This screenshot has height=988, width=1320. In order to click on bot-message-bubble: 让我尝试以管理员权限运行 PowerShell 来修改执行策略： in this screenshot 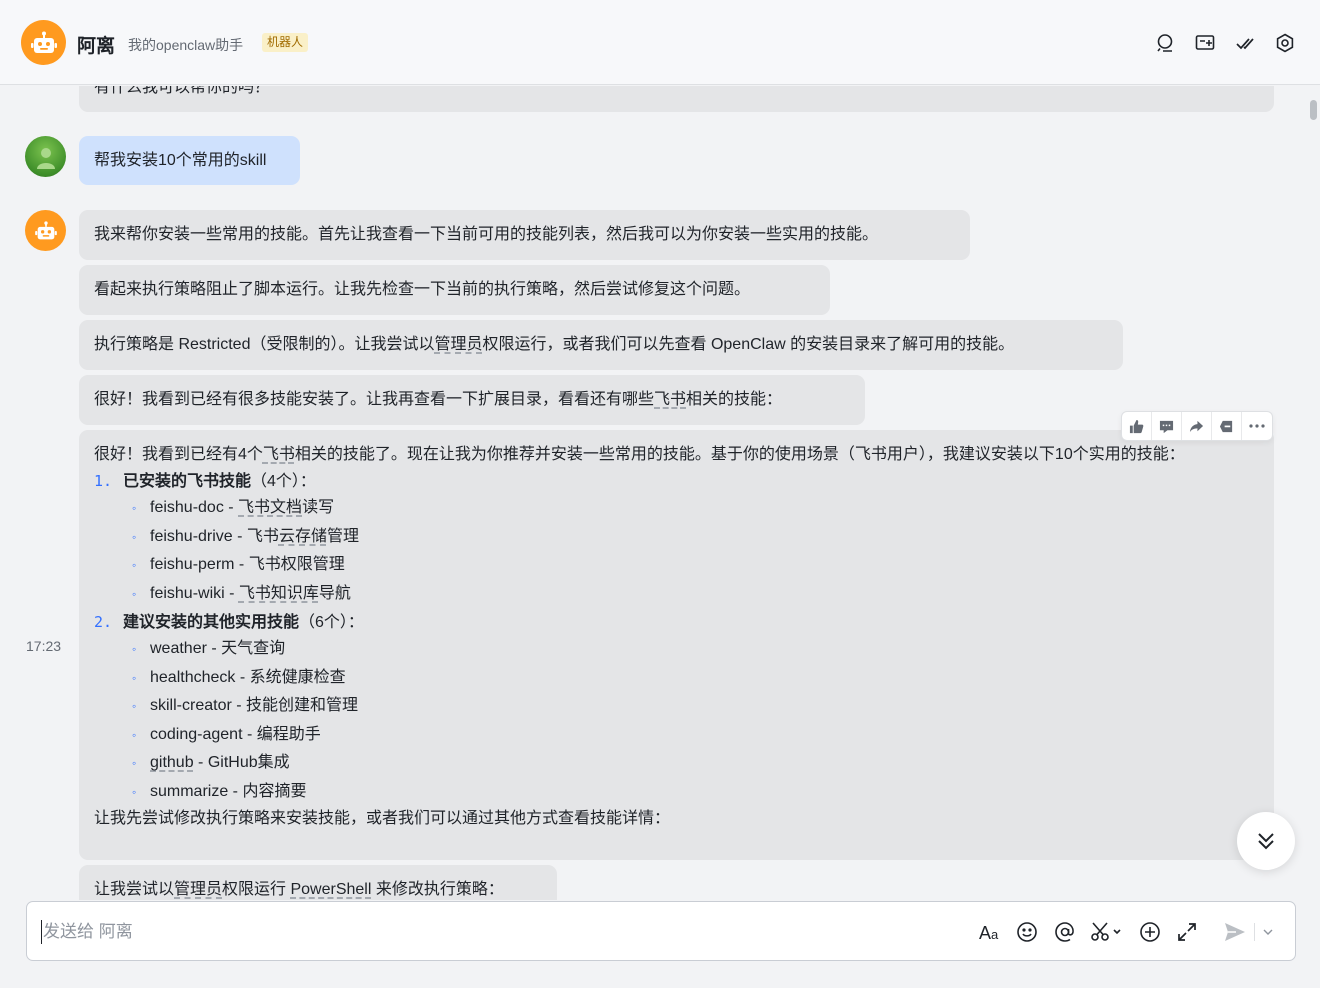, I will do `click(318, 882)`.